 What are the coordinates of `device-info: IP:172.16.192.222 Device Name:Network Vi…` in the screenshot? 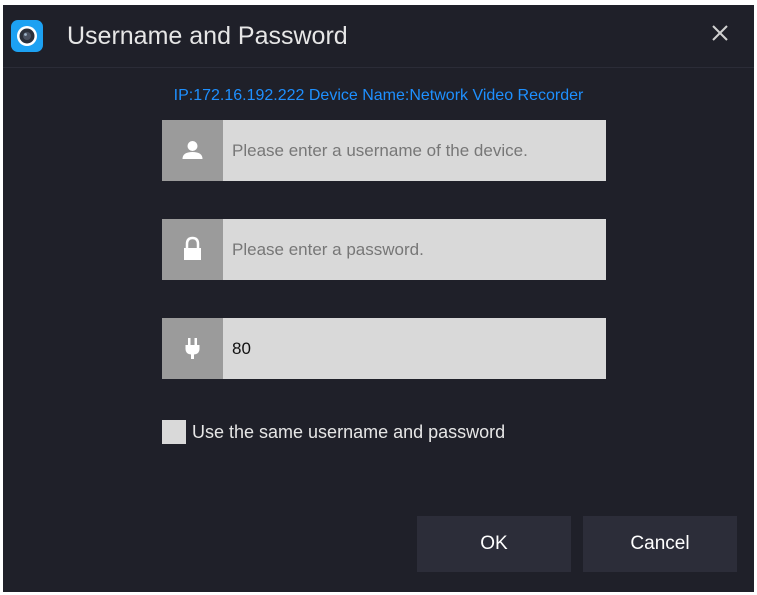 It's located at (378, 95).